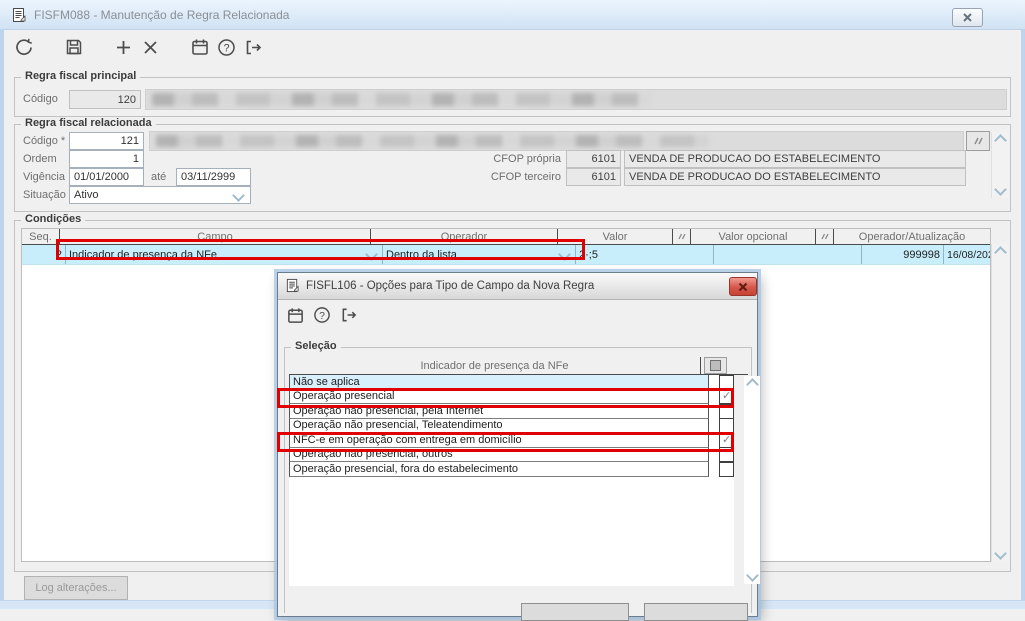  What do you see at coordinates (575, 612) in the screenshot?
I see `dialog-ok-button` at bounding box center [575, 612].